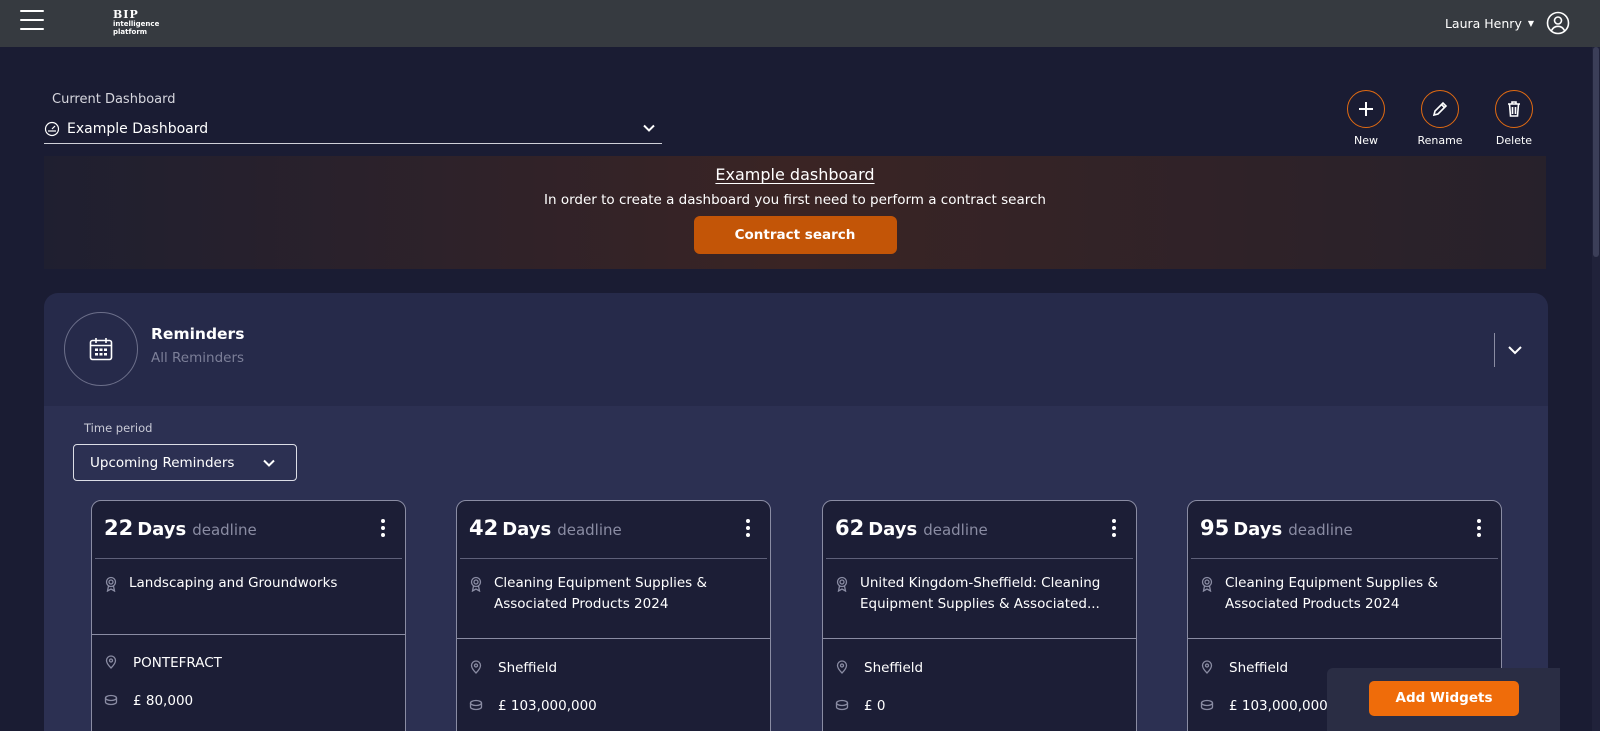  What do you see at coordinates (1596, 389) in the screenshot?
I see `page-scrollbar` at bounding box center [1596, 389].